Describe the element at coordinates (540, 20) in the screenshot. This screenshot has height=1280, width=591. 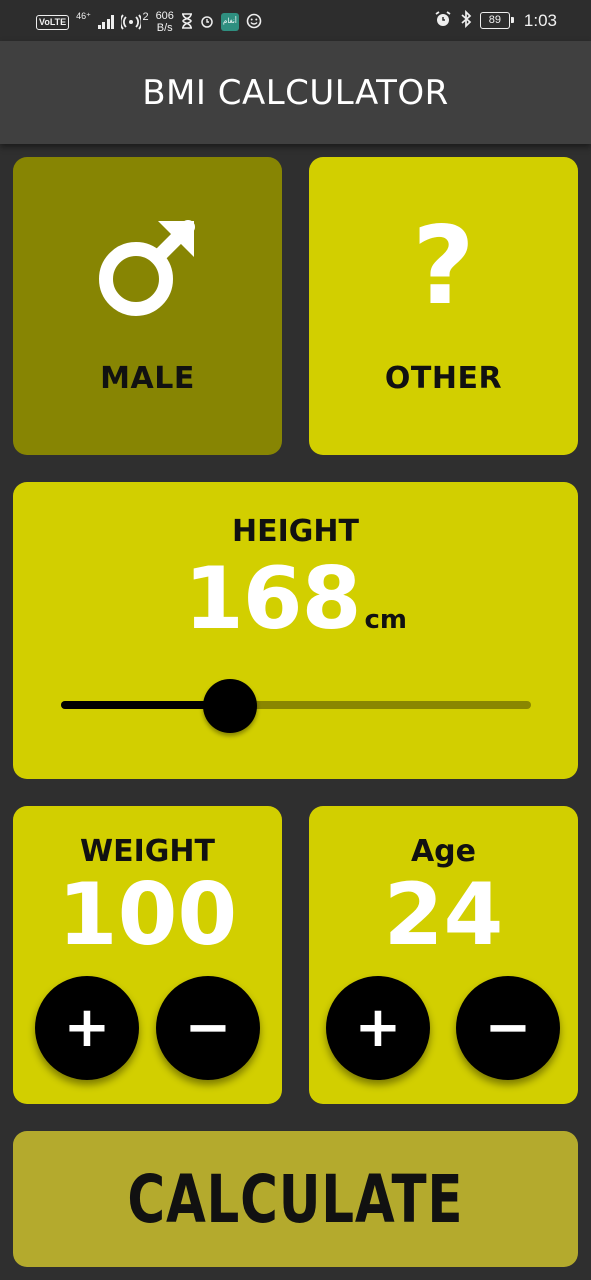
I see `clock: 1:03` at that location.